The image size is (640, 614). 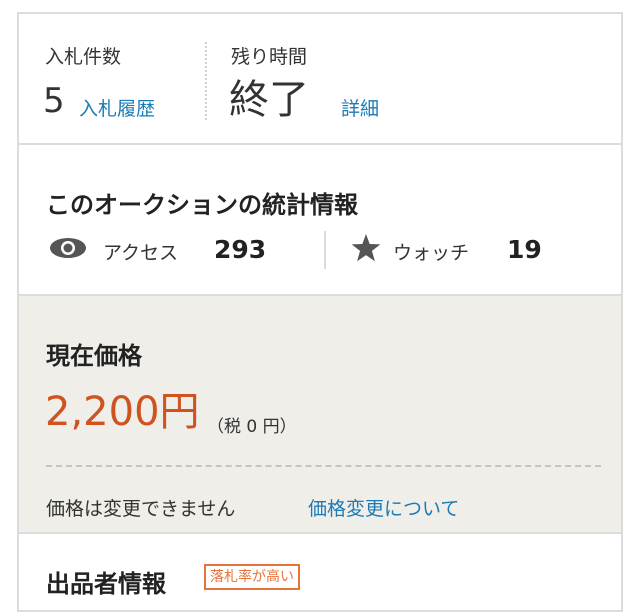 What do you see at coordinates (240, 249) in the screenshot?
I see `access-count: 293` at bounding box center [240, 249].